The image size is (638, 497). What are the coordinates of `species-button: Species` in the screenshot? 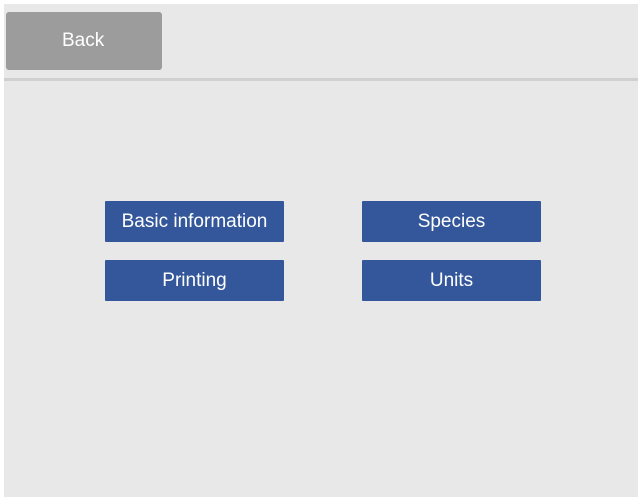 It's located at (451, 221).